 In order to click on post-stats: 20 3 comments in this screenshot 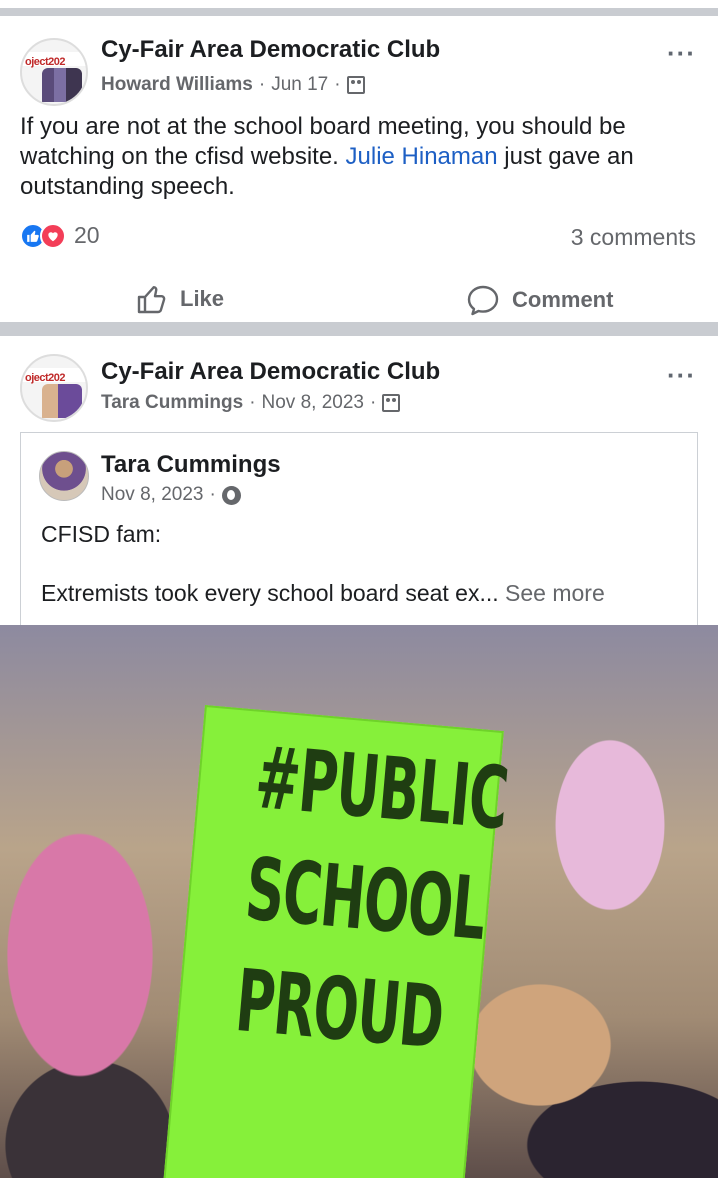, I will do `click(359, 237)`.